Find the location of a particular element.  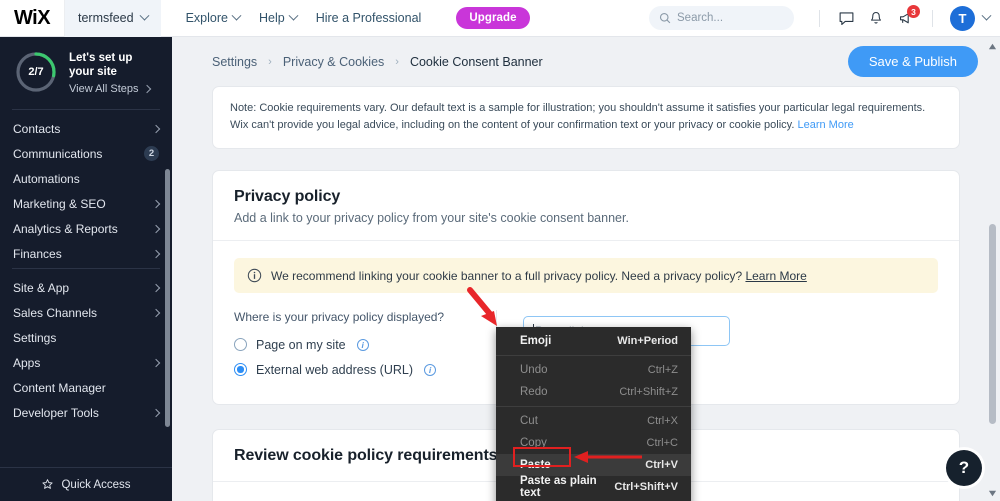

top-nav: Explore Help Hire a Professional Upgrade is located at coordinates (358, 18).